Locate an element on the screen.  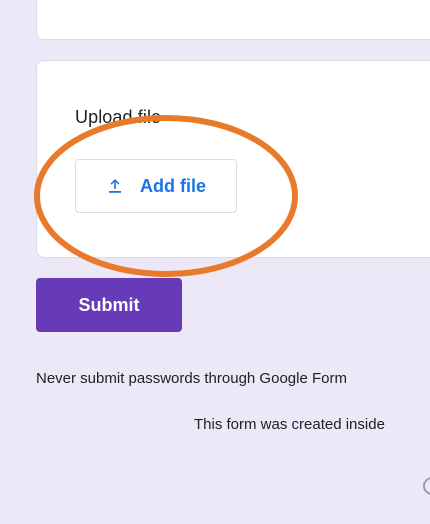
google-logo-icon is located at coordinates (425, 486).